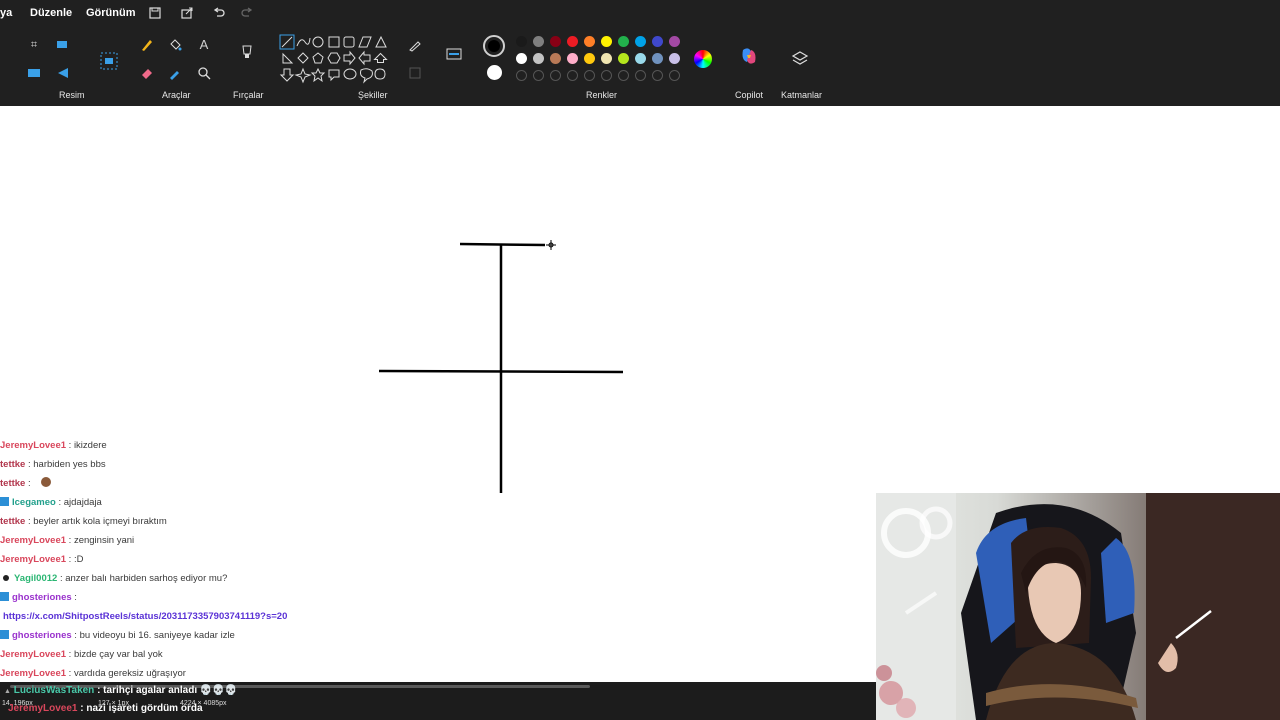  I want to click on menu-edit: Düzenle, so click(51, 13).